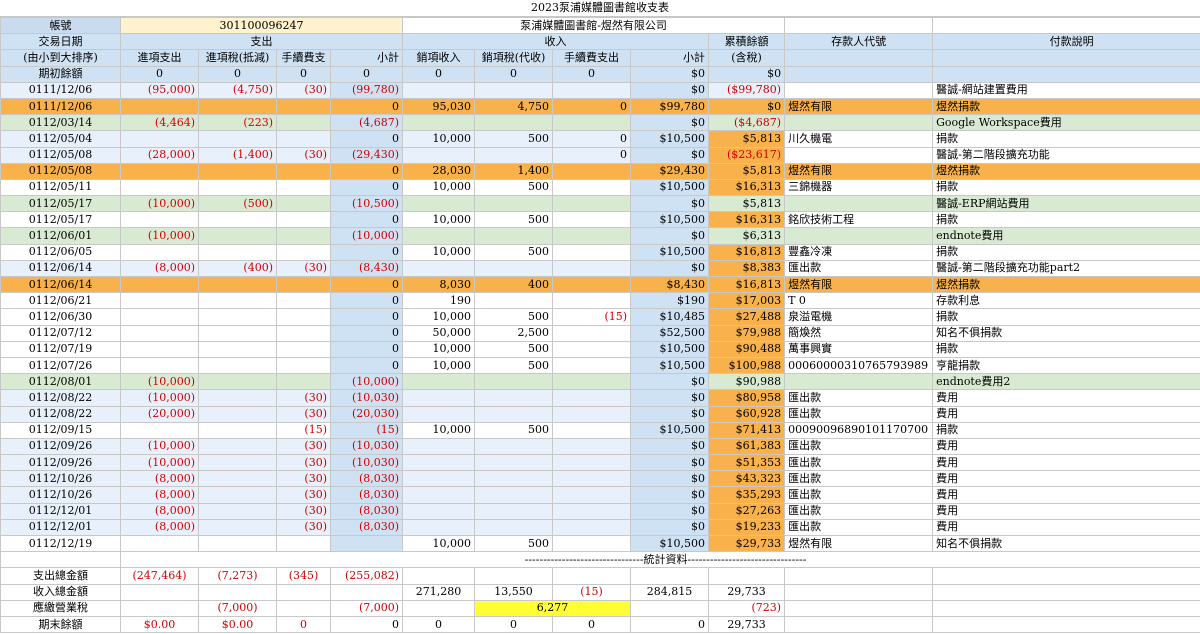 The height and width of the screenshot is (634, 1200). Describe the element at coordinates (60, 414) in the screenshot. I see `date-cell: 0112/08/22` at that location.